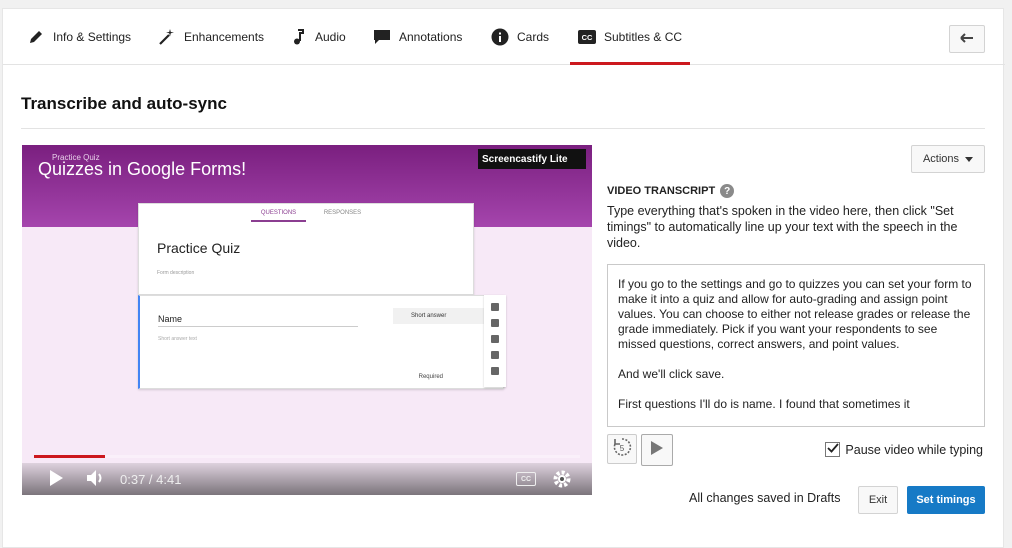 The height and width of the screenshot is (548, 1012). Describe the element at coordinates (495, 371) in the screenshot. I see `section-icon` at that location.